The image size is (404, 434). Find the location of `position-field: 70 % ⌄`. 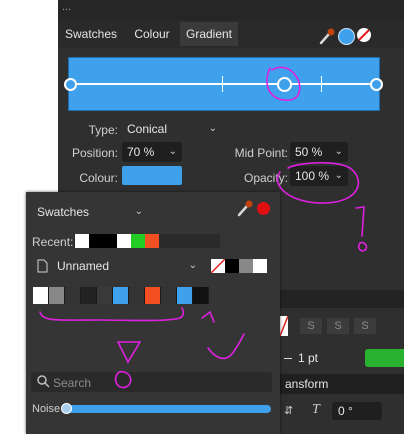

position-field: 70 % ⌄ is located at coordinates (152, 152).